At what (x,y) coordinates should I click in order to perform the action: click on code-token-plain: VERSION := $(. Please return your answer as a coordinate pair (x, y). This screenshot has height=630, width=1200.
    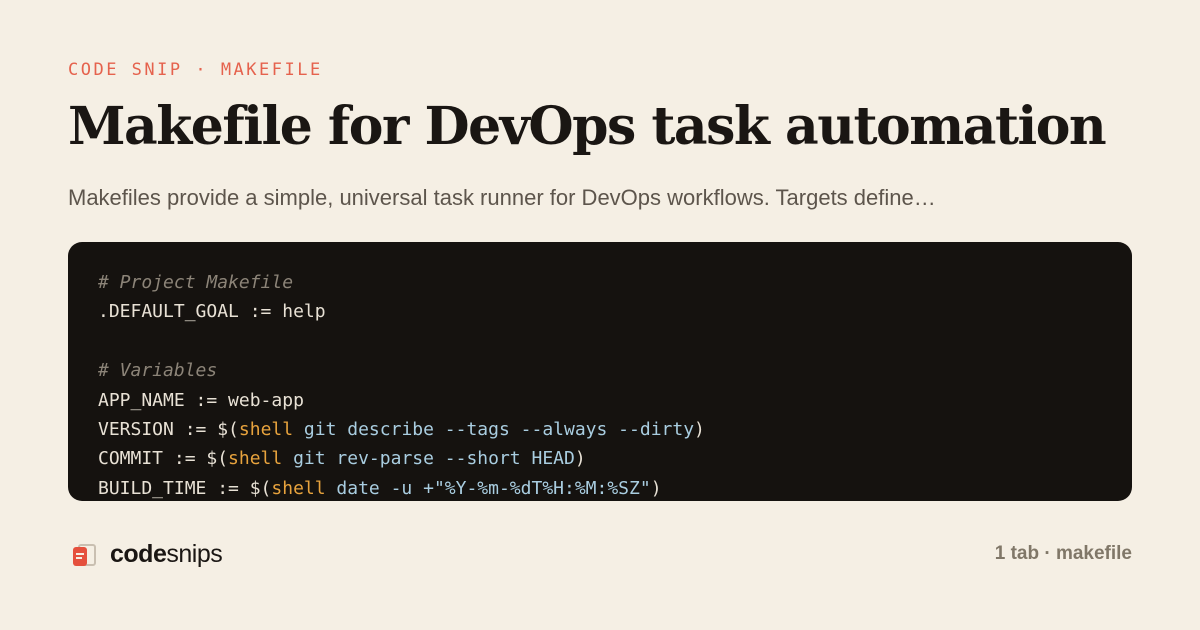
    Looking at the image, I should click on (168, 429).